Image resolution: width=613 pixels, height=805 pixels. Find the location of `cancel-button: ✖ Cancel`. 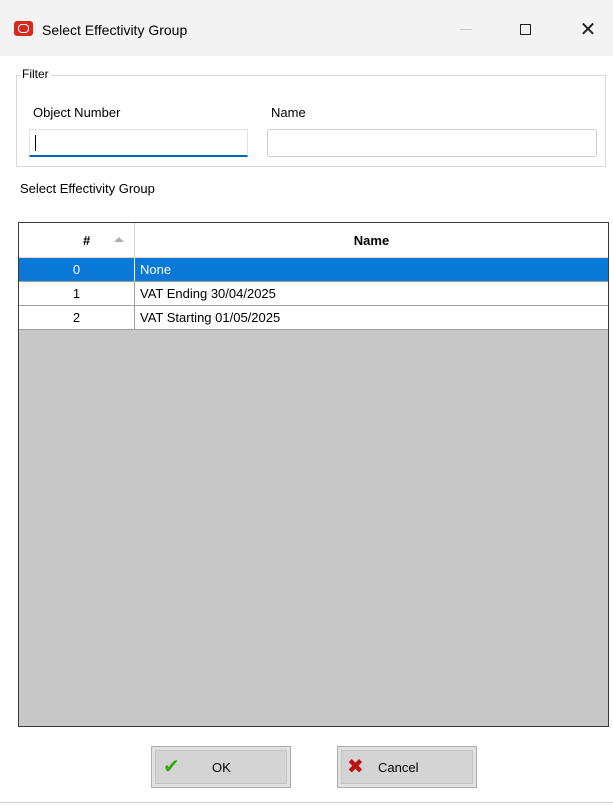

cancel-button: ✖ Cancel is located at coordinates (407, 767).